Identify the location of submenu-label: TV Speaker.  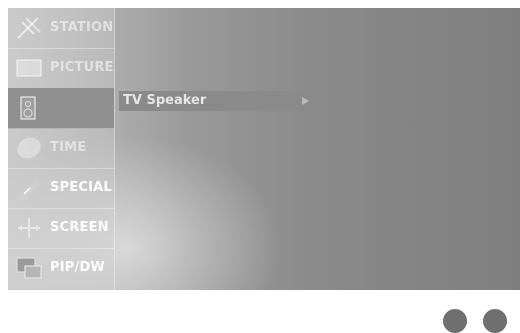
(165, 100).